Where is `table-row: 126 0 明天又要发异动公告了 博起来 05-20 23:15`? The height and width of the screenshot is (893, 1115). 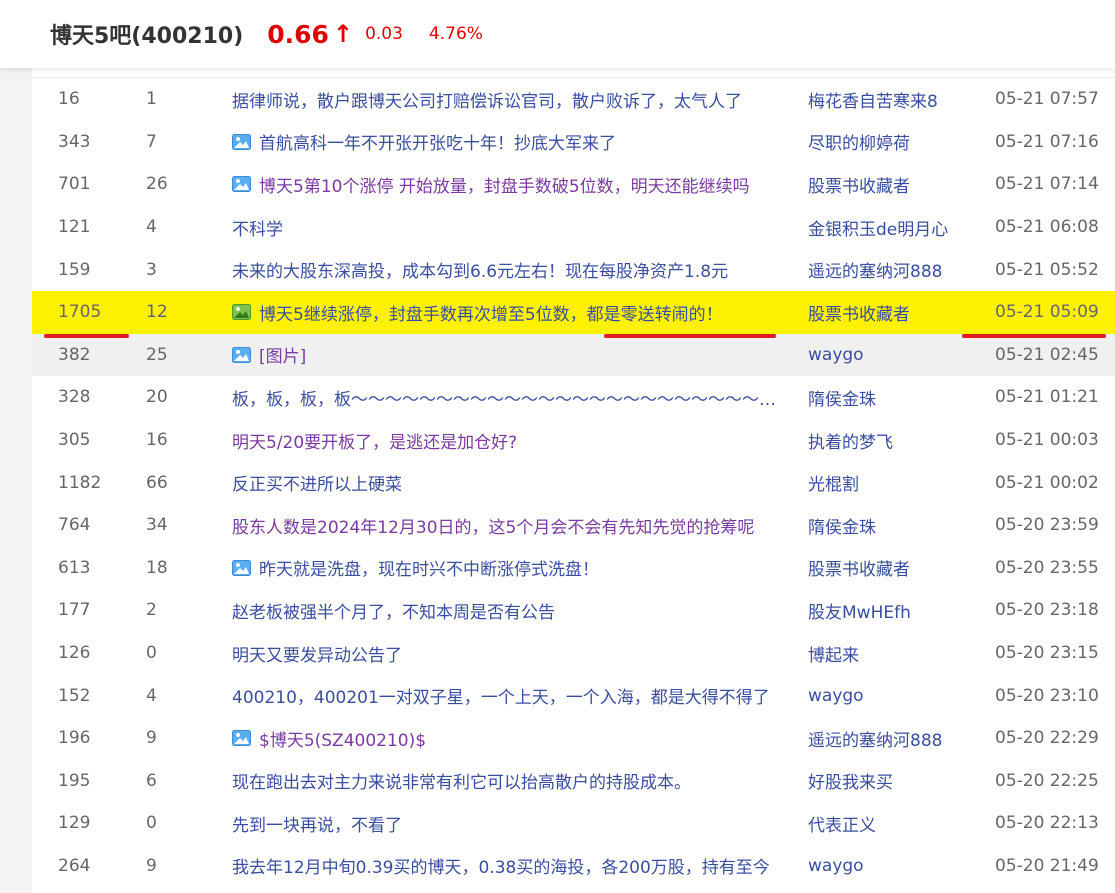
table-row: 126 0 明天又要发异动公告了 博起来 05-20 23:15 is located at coordinates (573, 653).